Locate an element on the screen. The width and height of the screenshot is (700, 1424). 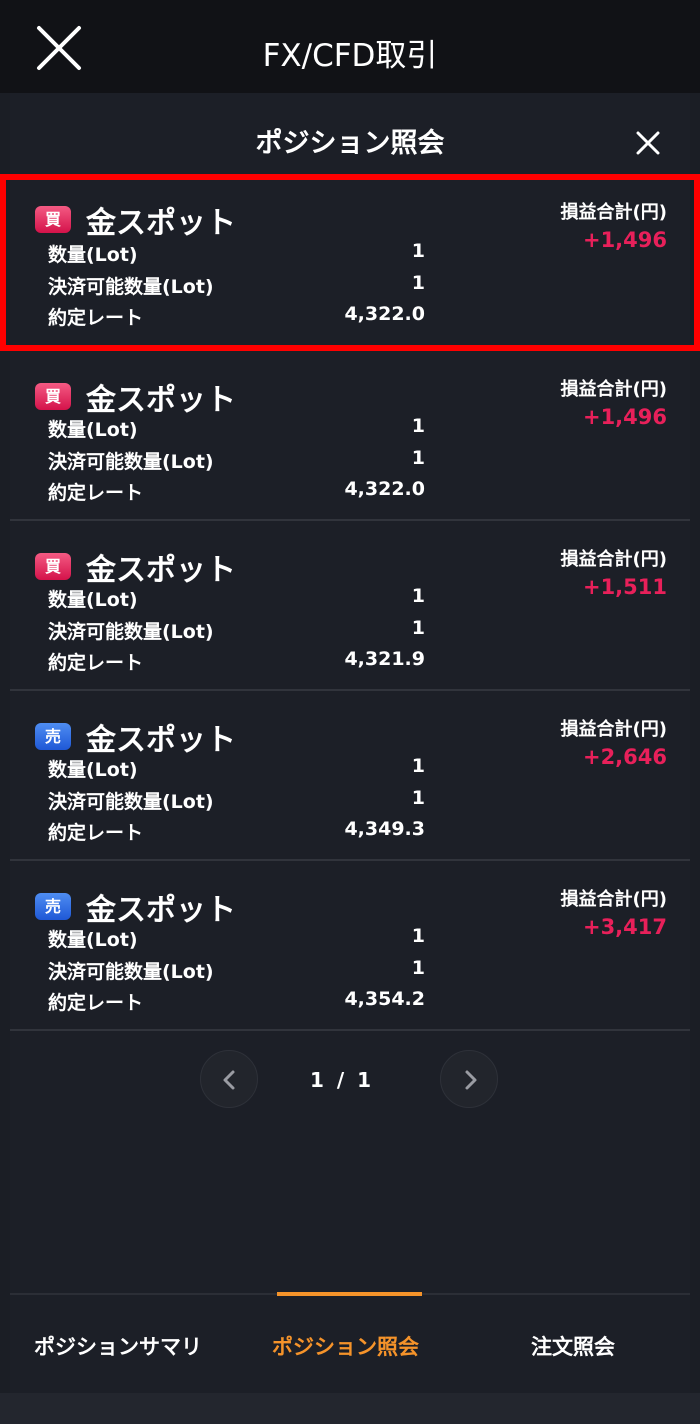
total-pages: 1 is located at coordinates (364, 1080).